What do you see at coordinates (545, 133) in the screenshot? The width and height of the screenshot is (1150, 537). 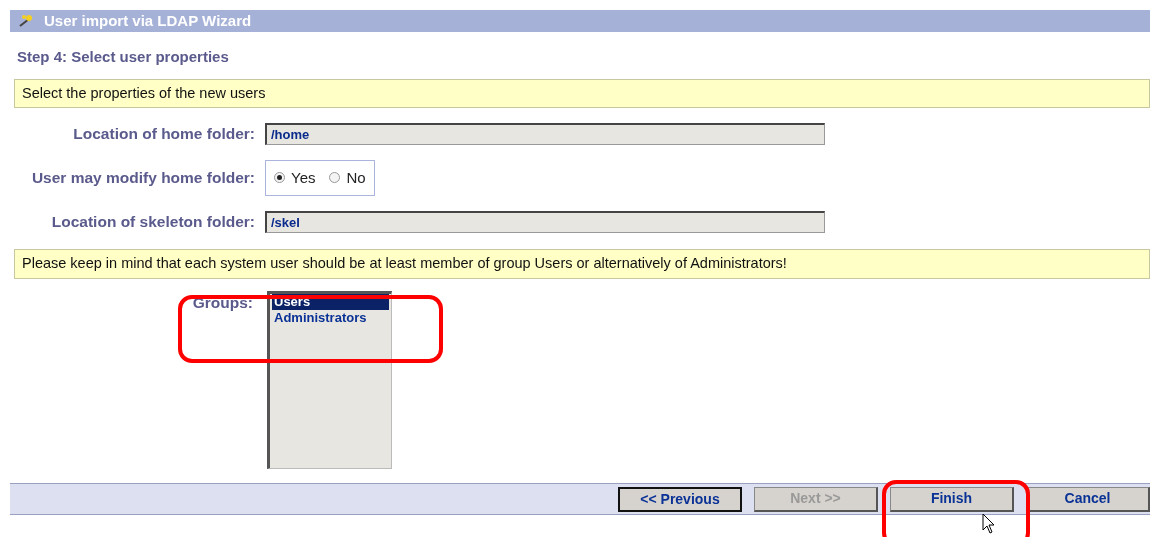 I see `input-field: /home` at bounding box center [545, 133].